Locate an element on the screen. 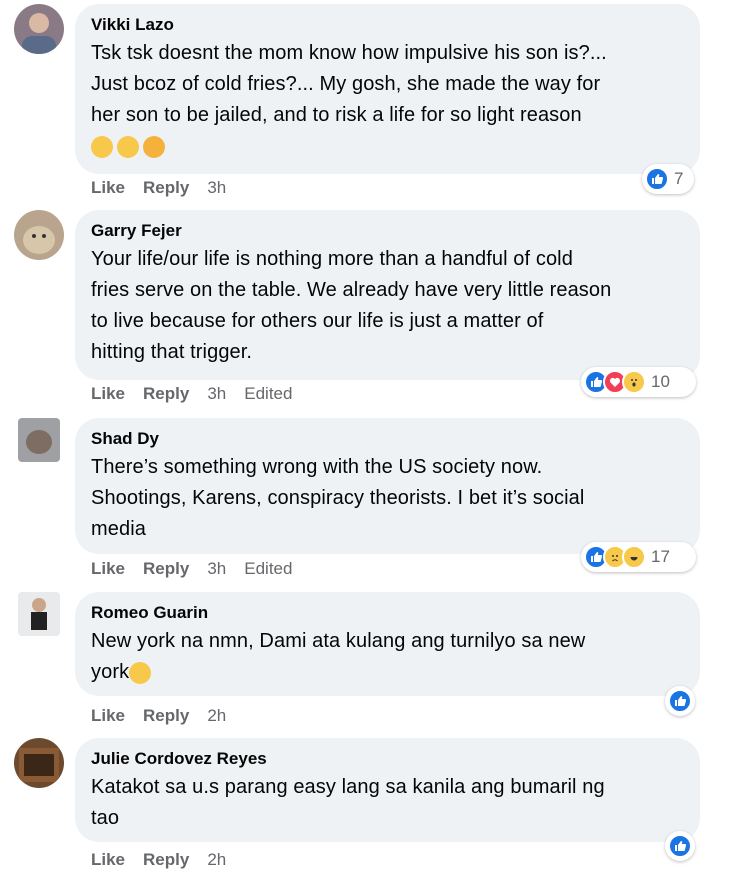  author-name: Shad Dy is located at coordinates (385, 439).